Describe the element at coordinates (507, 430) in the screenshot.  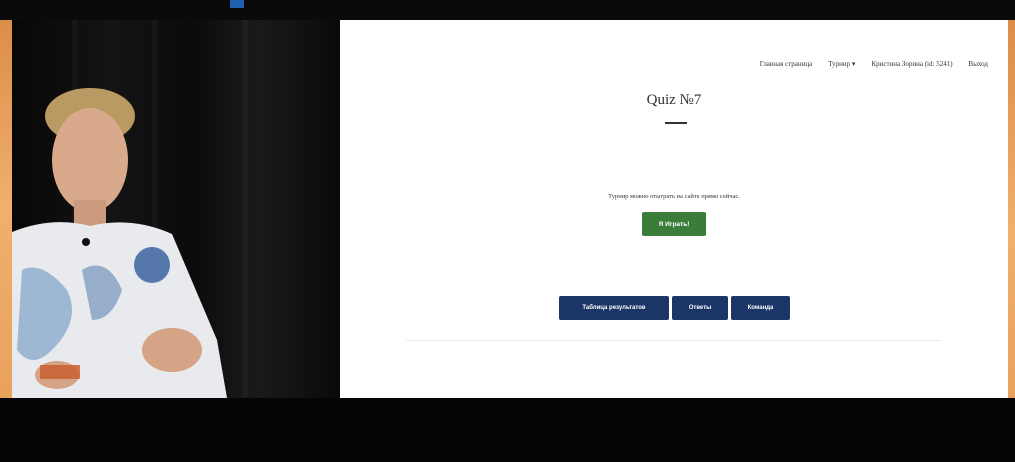
I see `video-letterbox-bottom` at that location.